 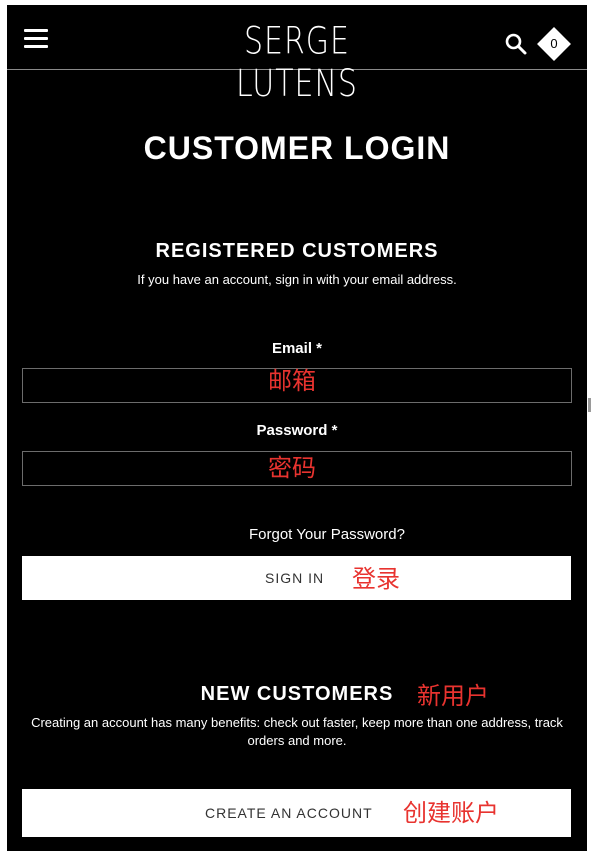 I want to click on email-required-mark: *, so click(x=319, y=348).